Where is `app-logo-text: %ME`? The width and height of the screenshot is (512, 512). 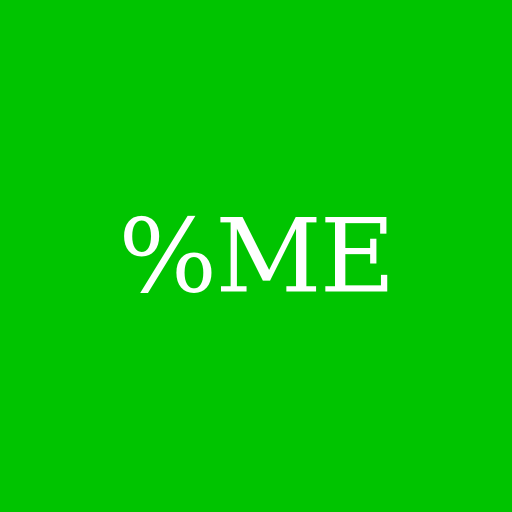 app-logo-text: %ME is located at coordinates (256, 256).